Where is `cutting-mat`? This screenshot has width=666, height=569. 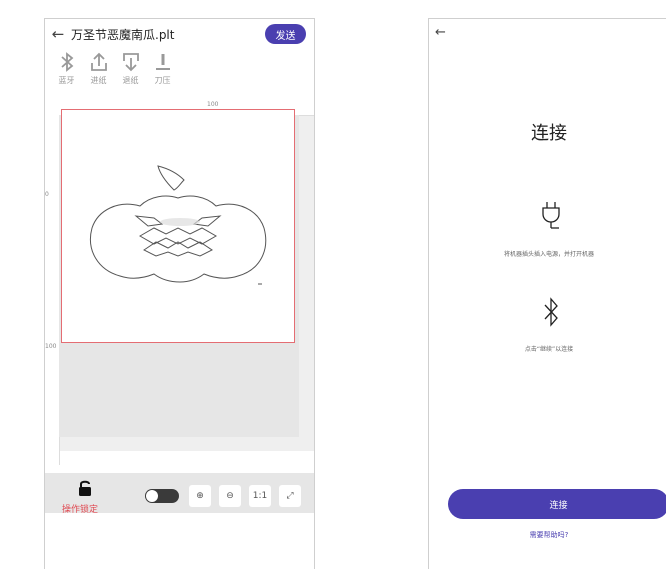
cutting-mat is located at coordinates (178, 226).